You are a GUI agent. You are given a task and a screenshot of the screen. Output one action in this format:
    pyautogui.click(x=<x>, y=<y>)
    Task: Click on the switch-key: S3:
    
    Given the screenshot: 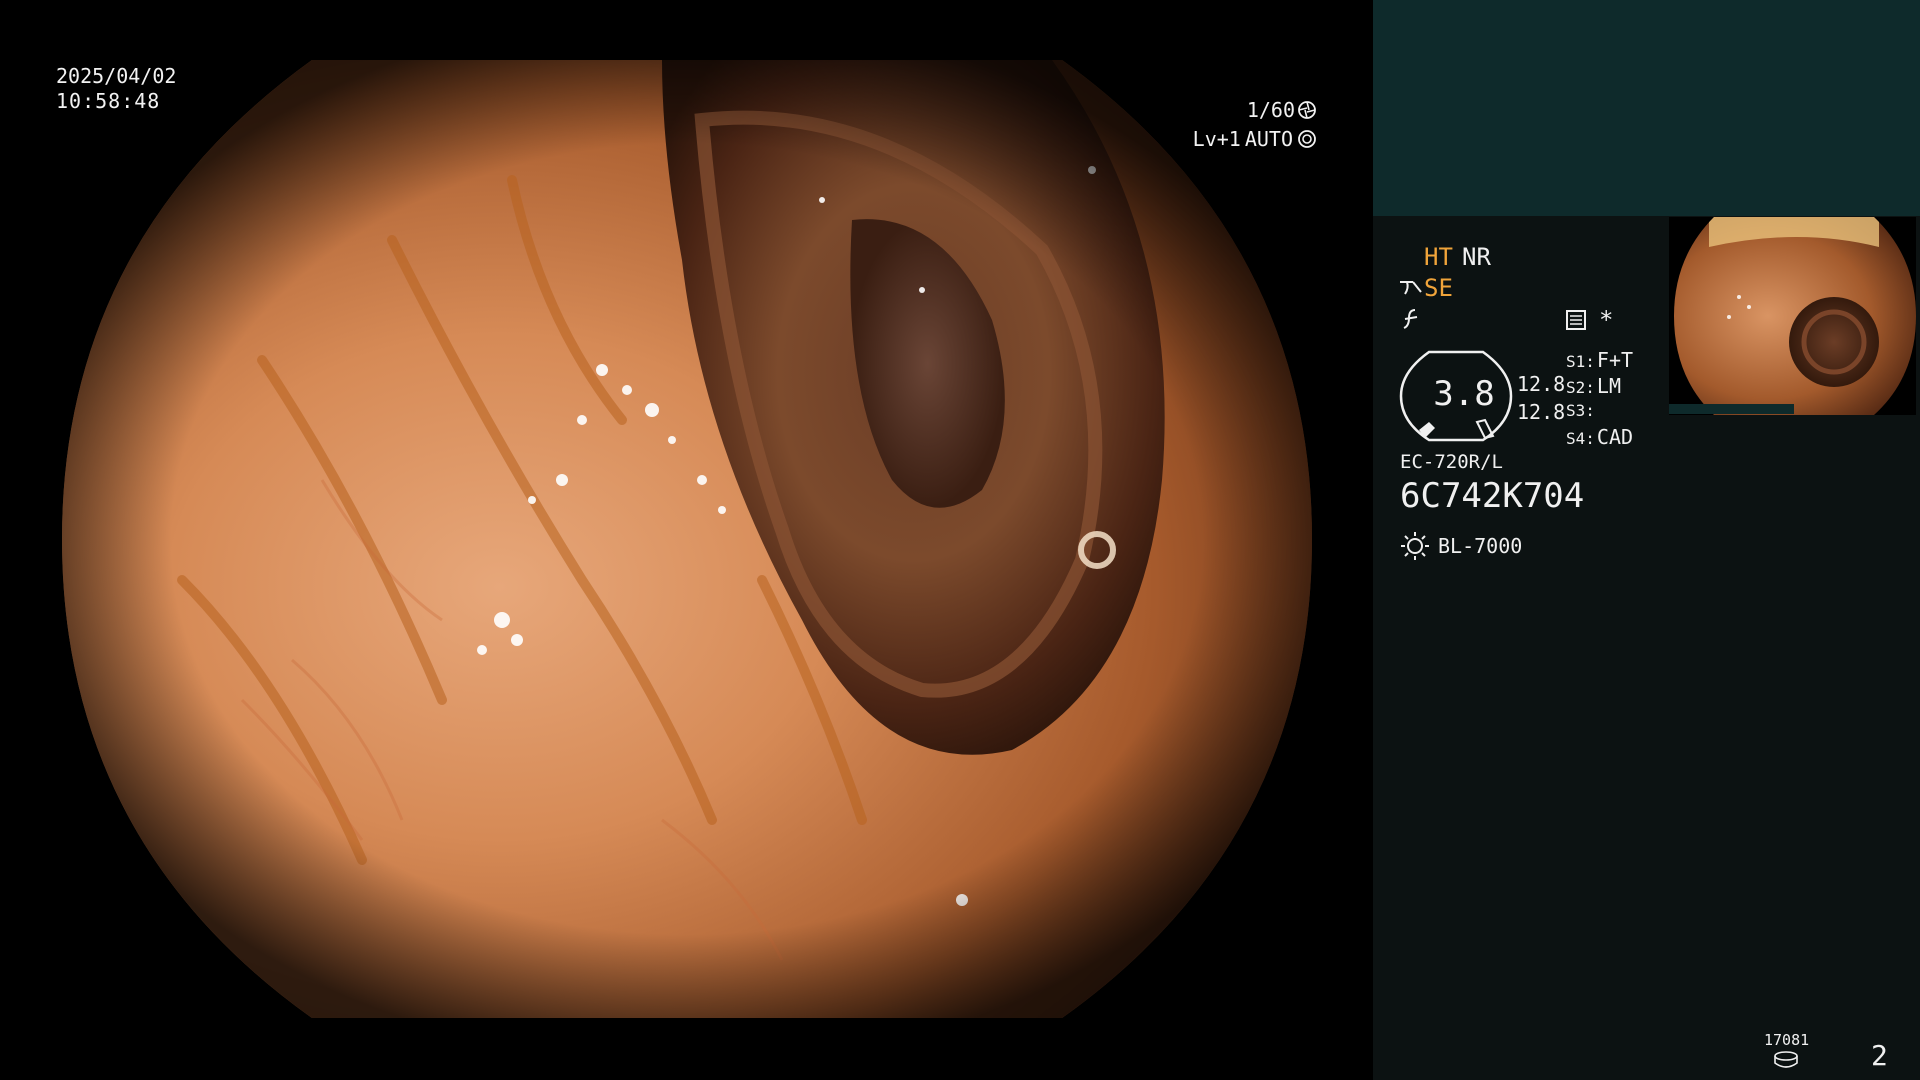 What is the action you would take?
    pyautogui.click(x=1580, y=410)
    